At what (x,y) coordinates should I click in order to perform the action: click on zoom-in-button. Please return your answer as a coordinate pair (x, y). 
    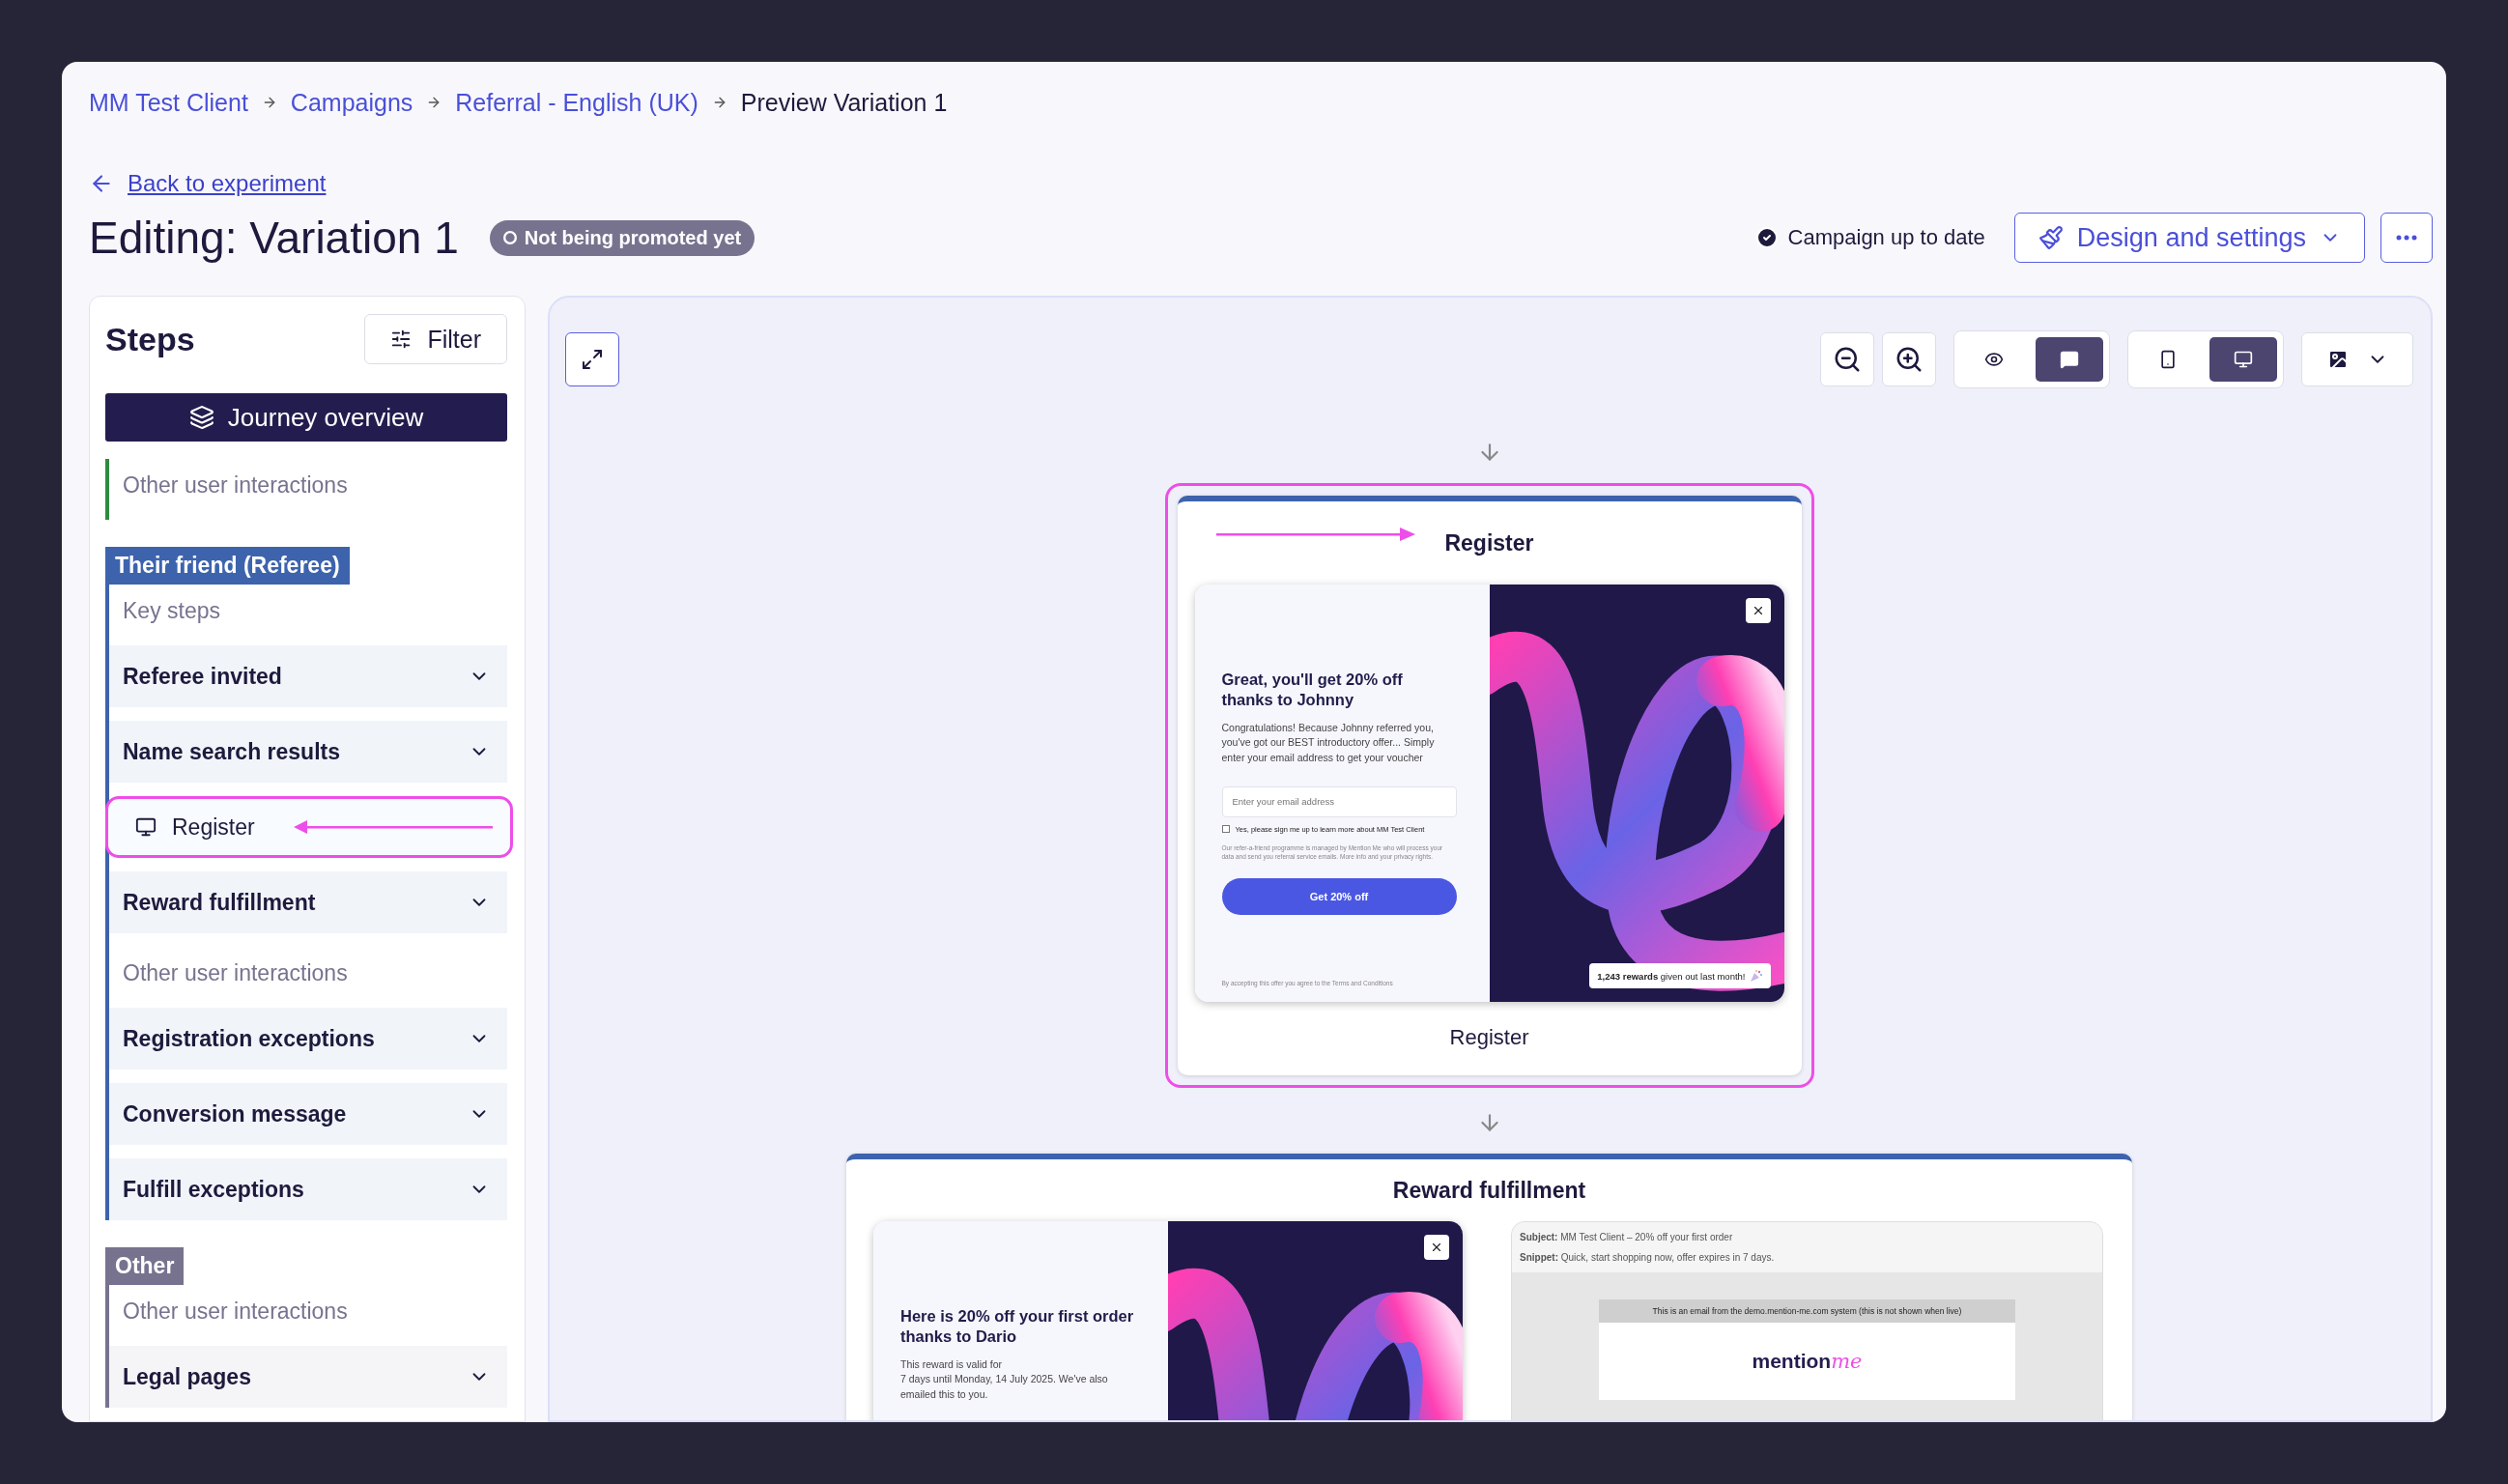
    Looking at the image, I should click on (1909, 359).